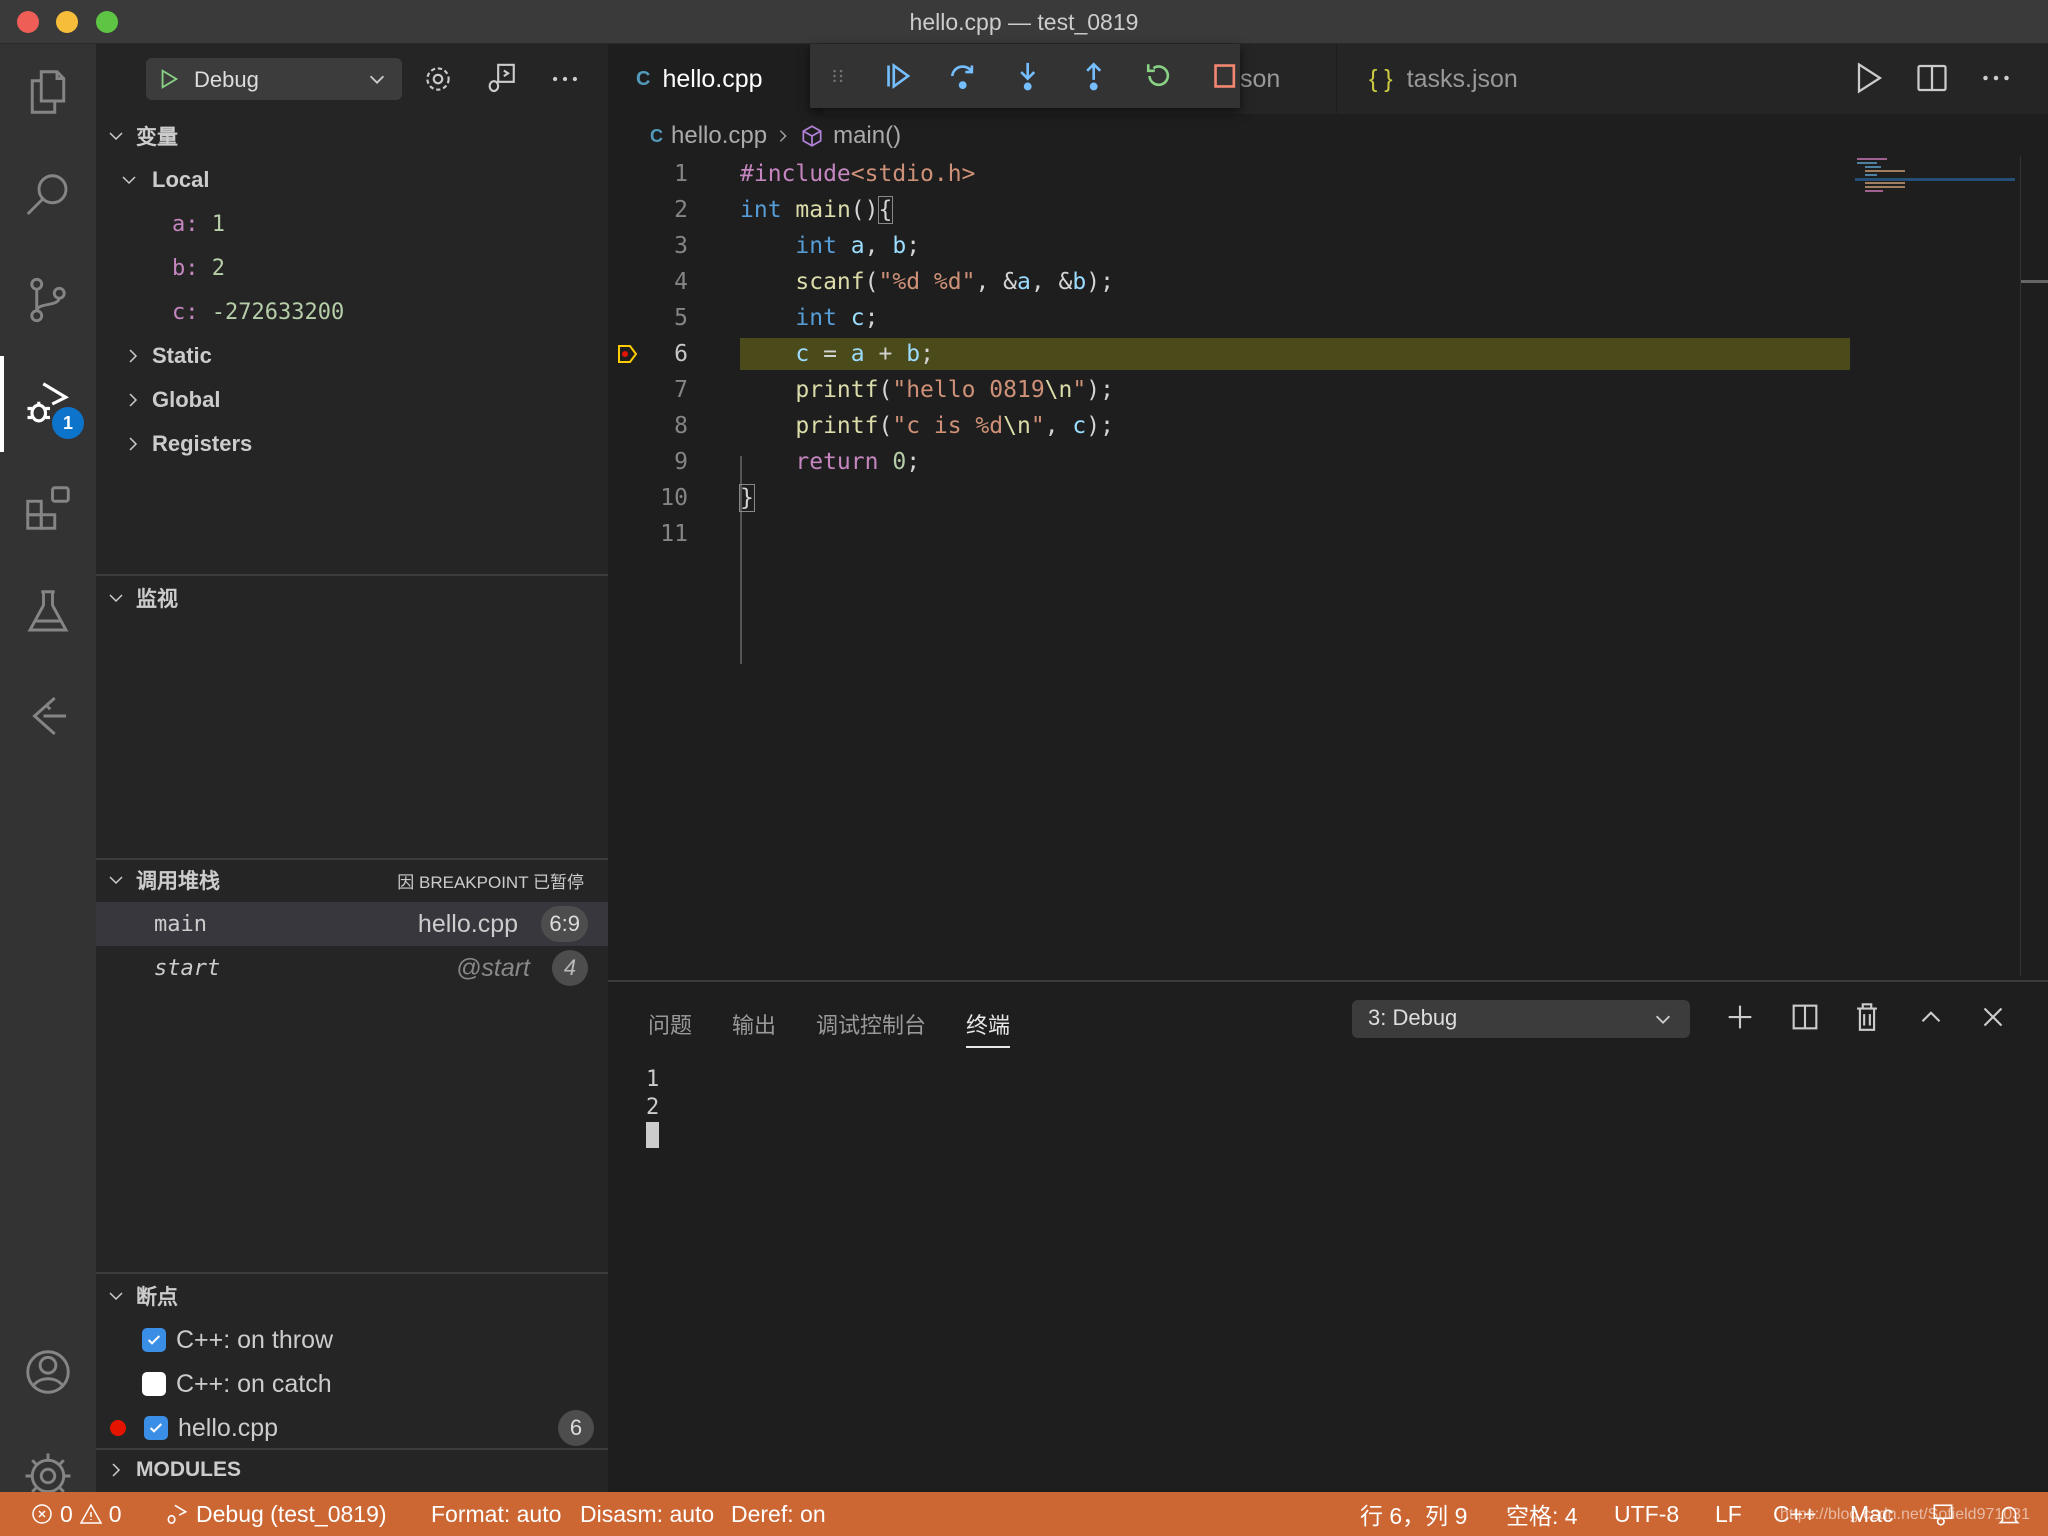 The width and height of the screenshot is (2048, 1536). I want to click on minimap, so click(1935, 181).